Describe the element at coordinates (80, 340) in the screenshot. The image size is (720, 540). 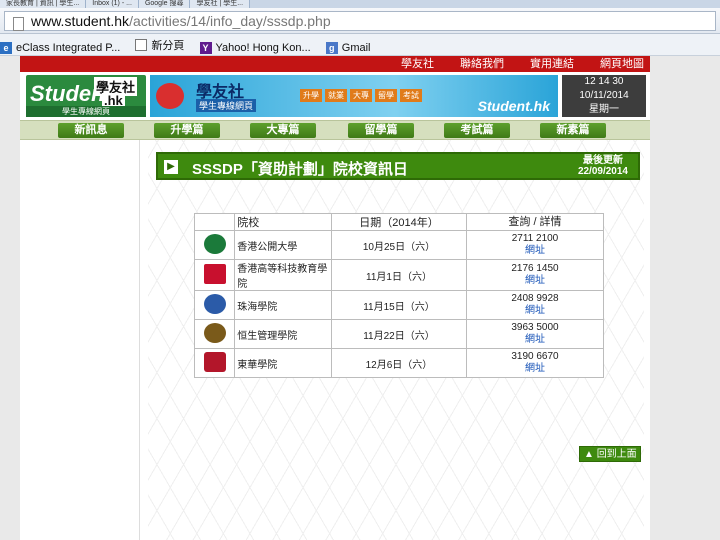
I see `sidebar` at that location.